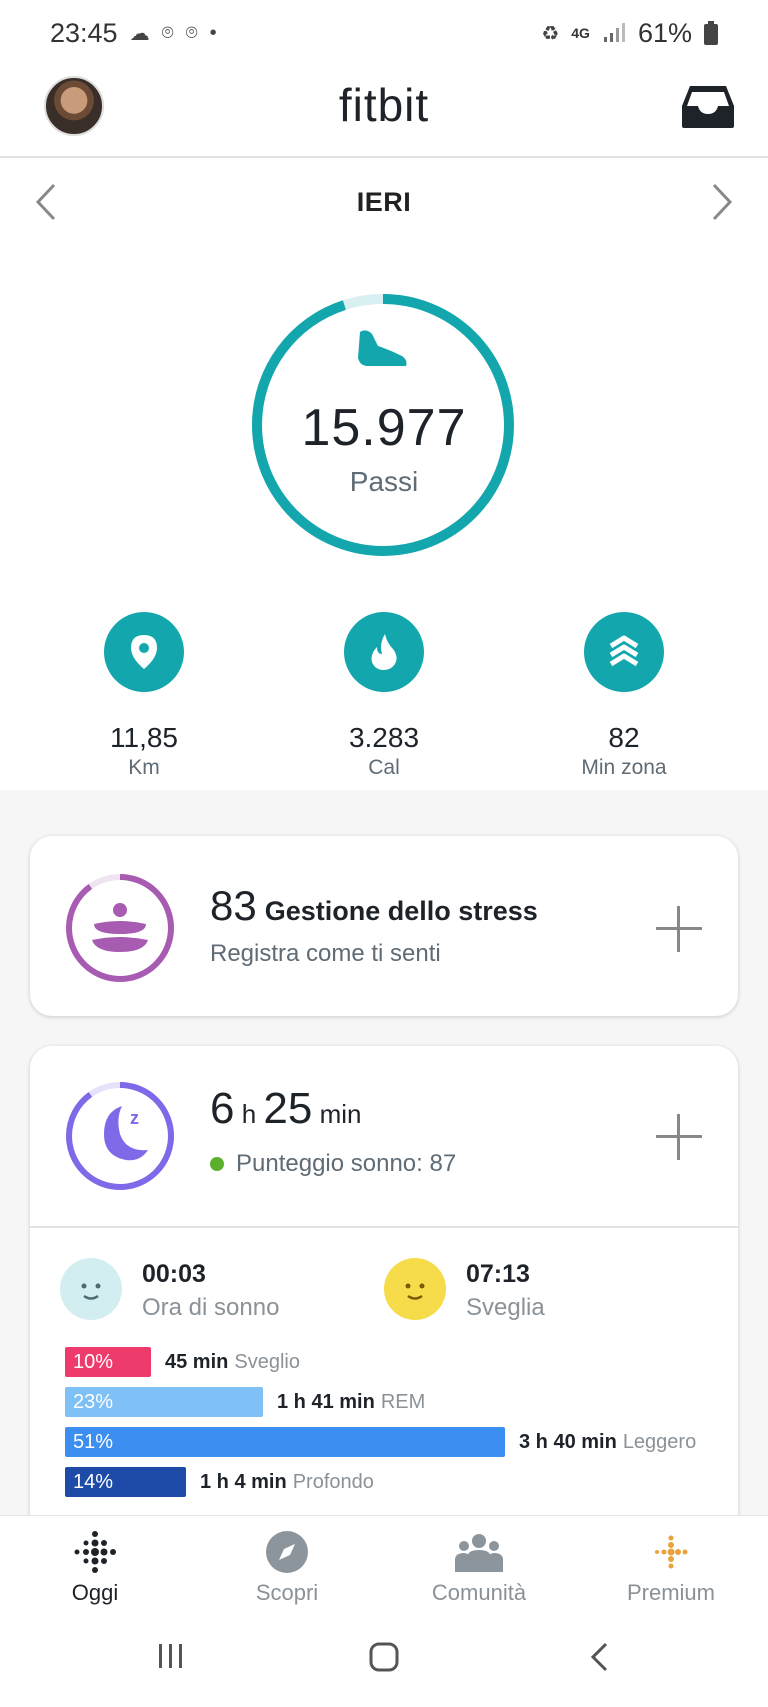 This screenshot has width=768, height=1707. Describe the element at coordinates (285, 1442) in the screenshot. I see `stage-bar: 51%` at that location.